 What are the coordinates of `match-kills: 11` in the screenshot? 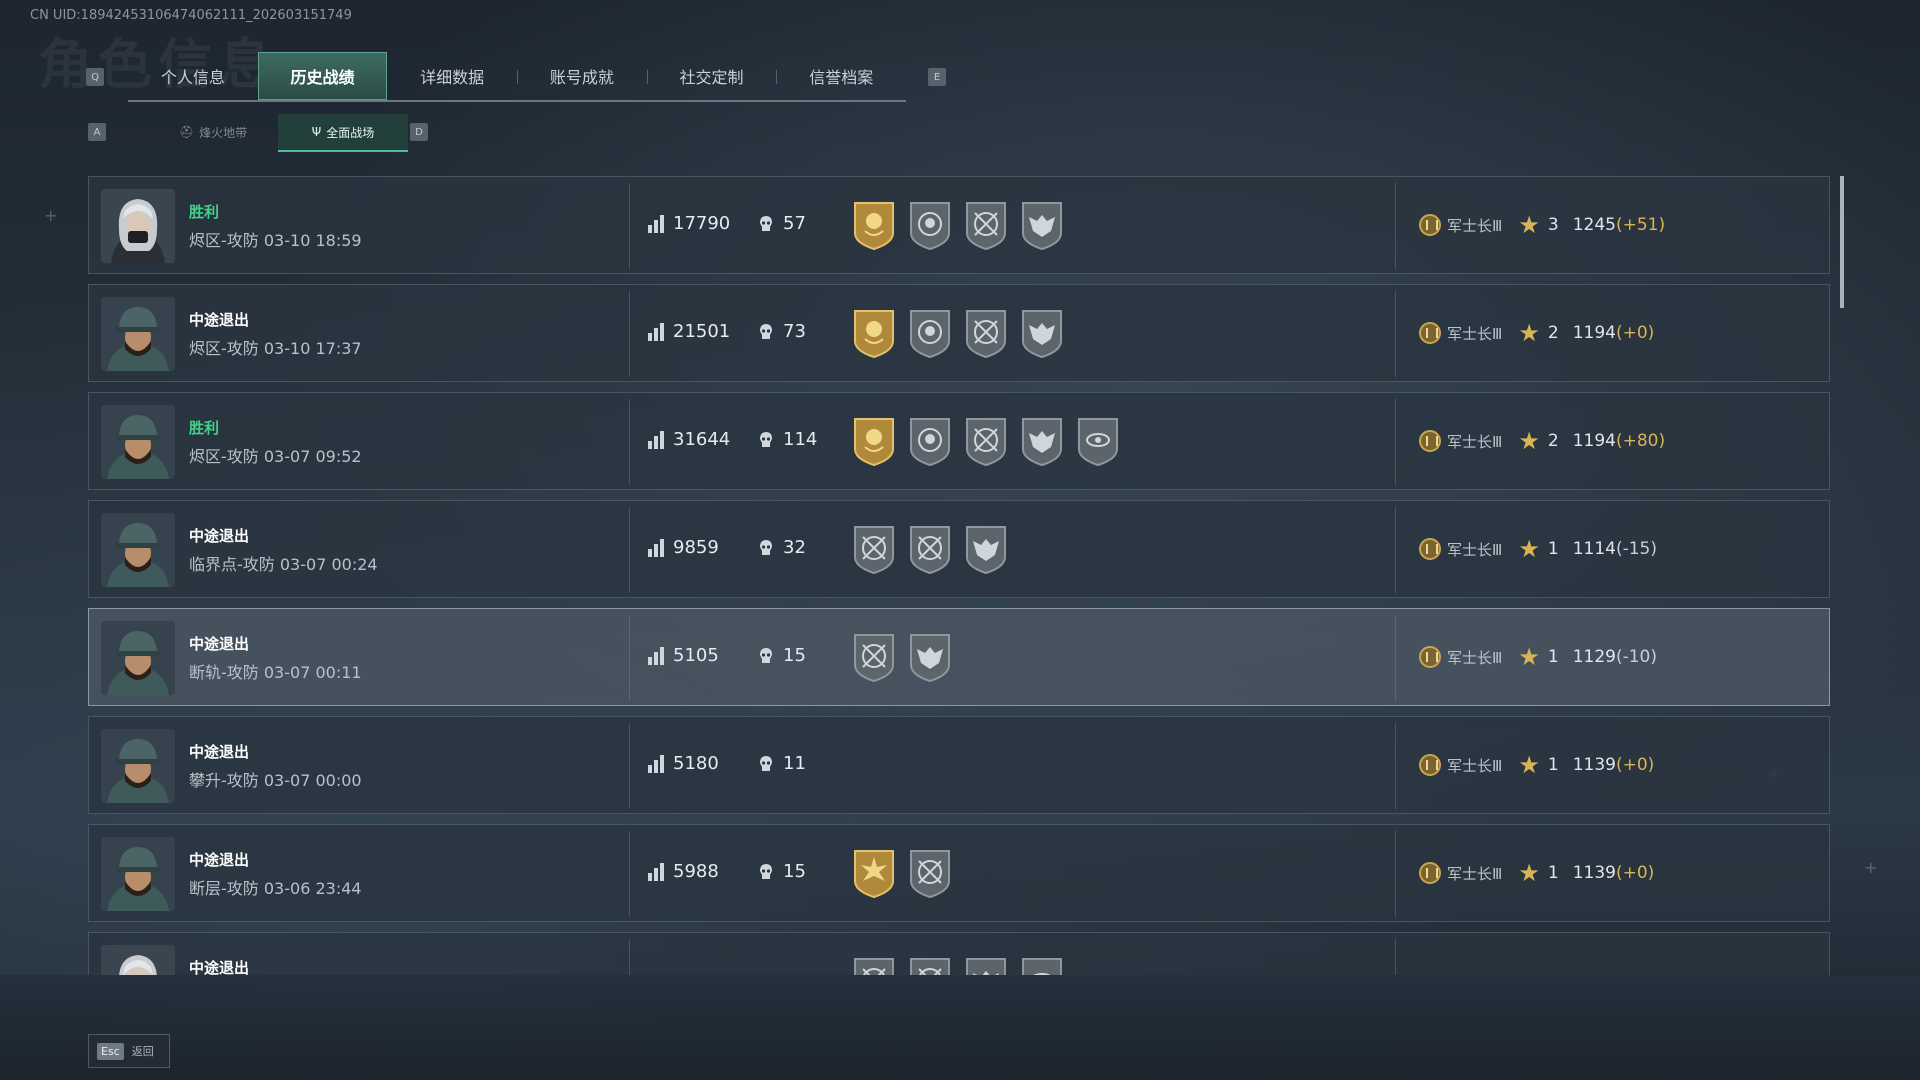 It's located at (781, 763).